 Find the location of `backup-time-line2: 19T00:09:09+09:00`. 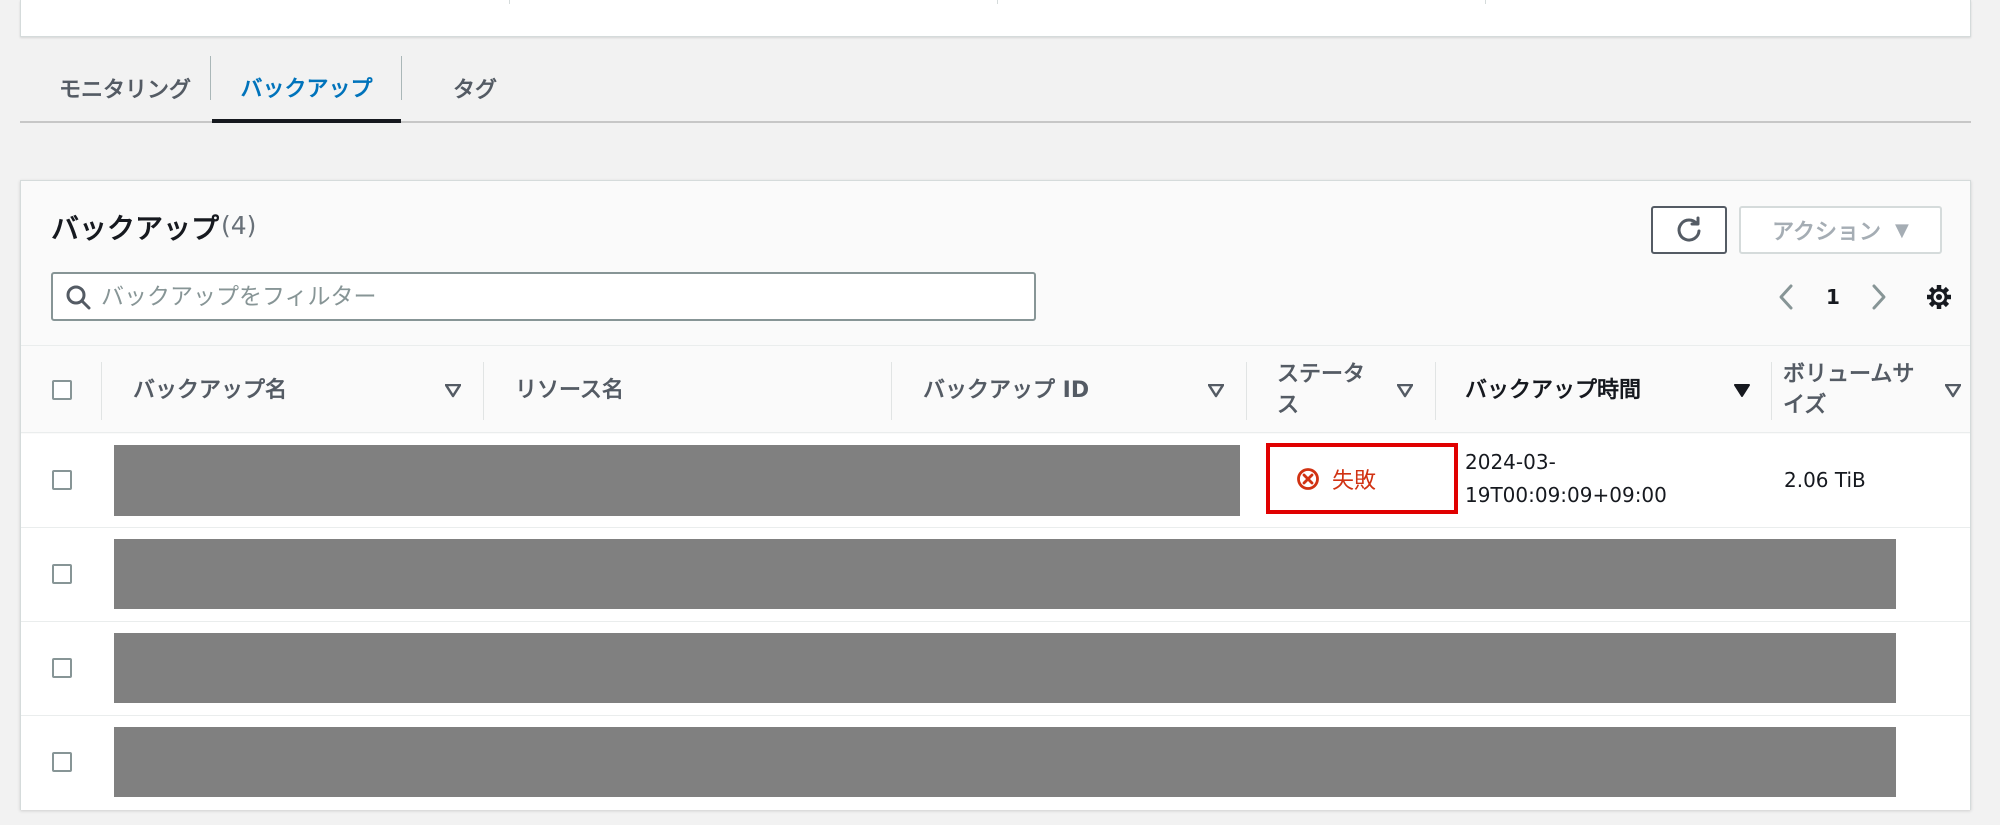

backup-time-line2: 19T00:09:09+09:00 is located at coordinates (1566, 495).